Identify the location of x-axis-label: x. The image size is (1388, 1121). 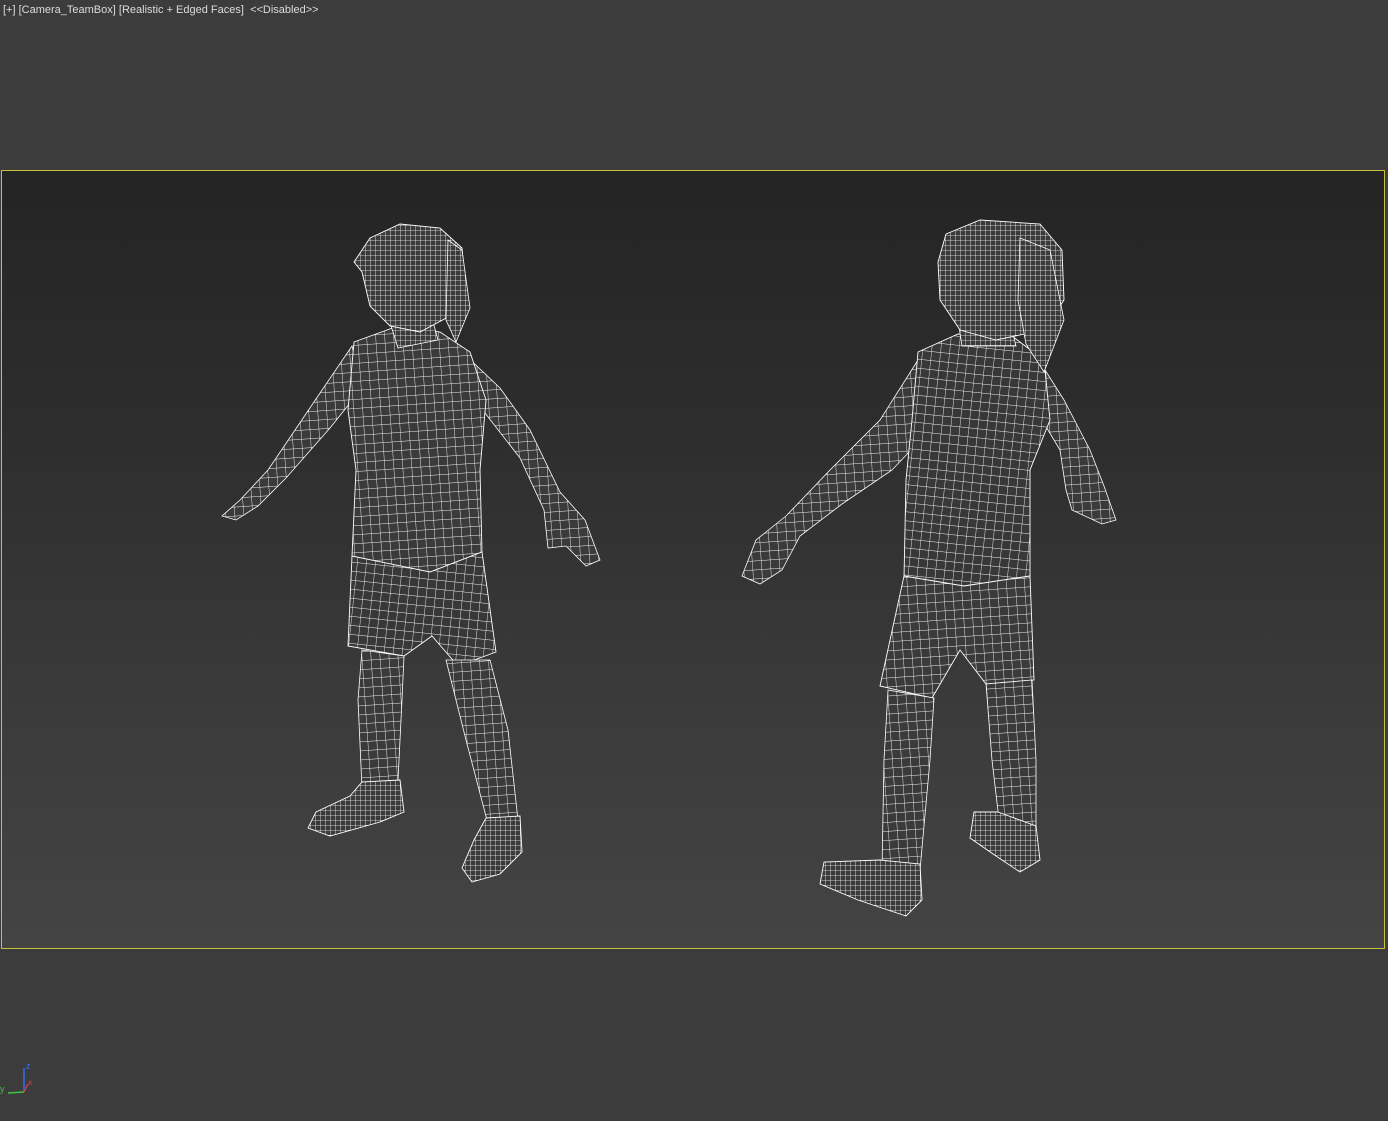
(30, 1082).